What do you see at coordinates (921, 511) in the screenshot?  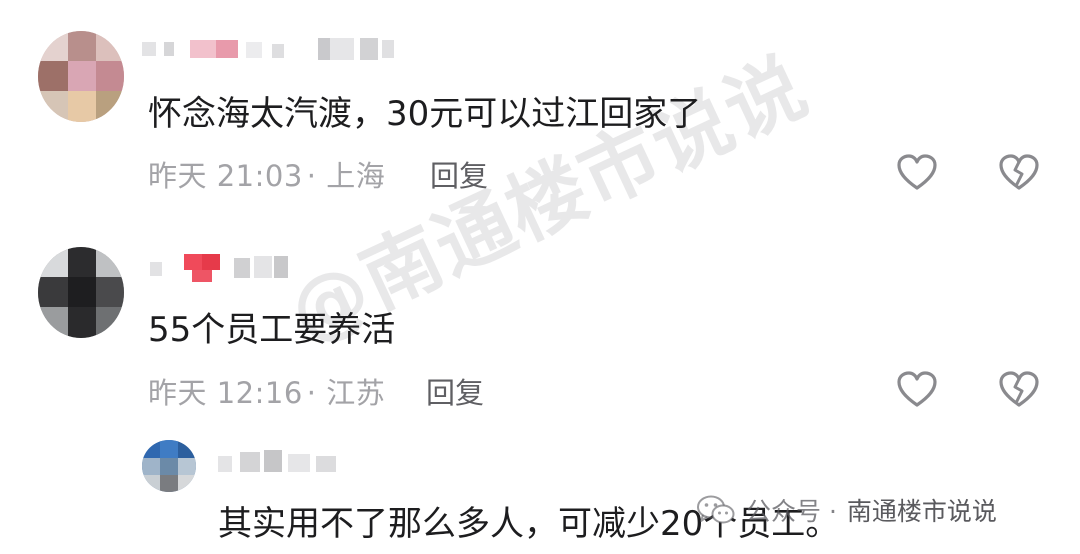 I see `wechat-account-name: 南通楼市说说` at bounding box center [921, 511].